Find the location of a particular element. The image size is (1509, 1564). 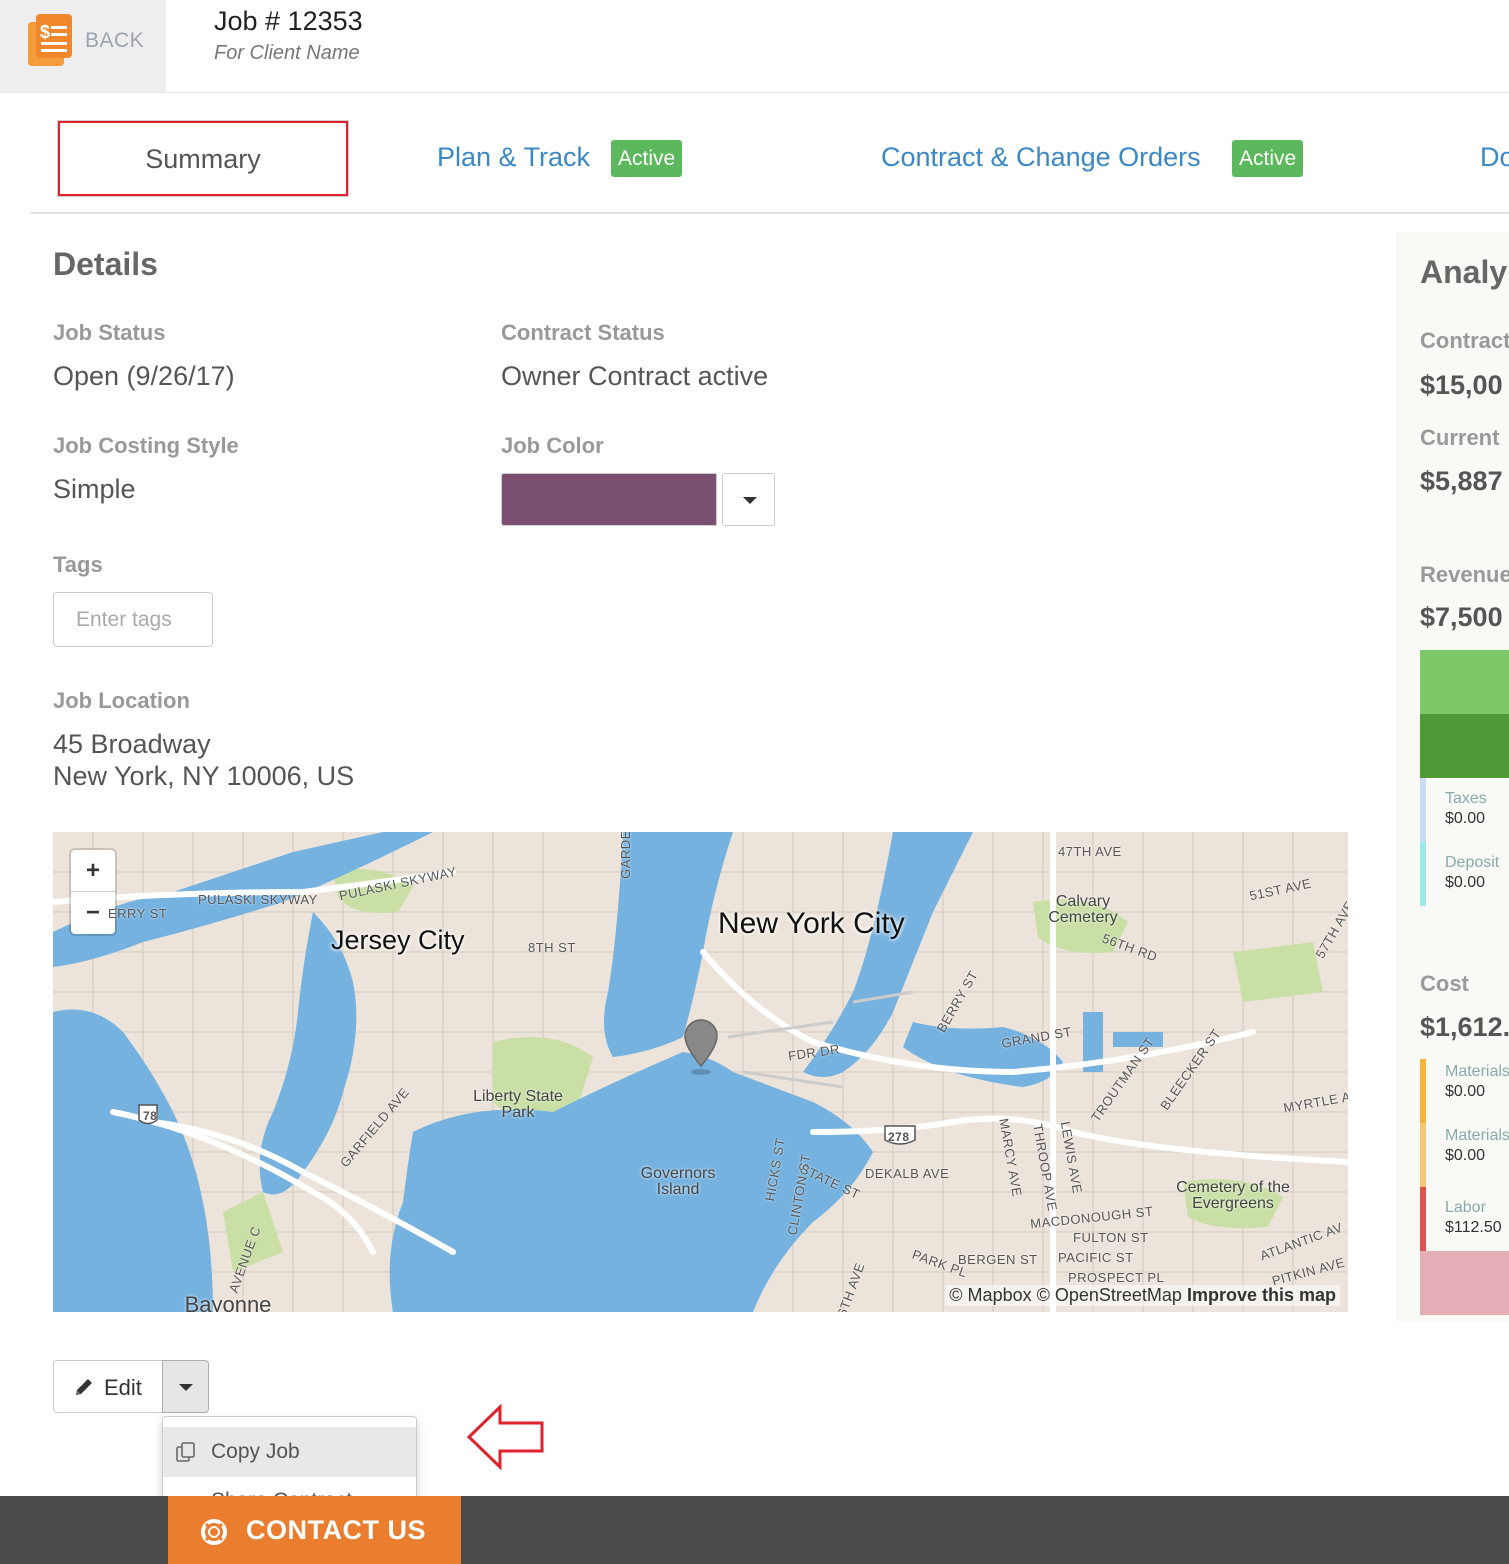

legend-materials-1-value: $0.00 is located at coordinates (1465, 1091).